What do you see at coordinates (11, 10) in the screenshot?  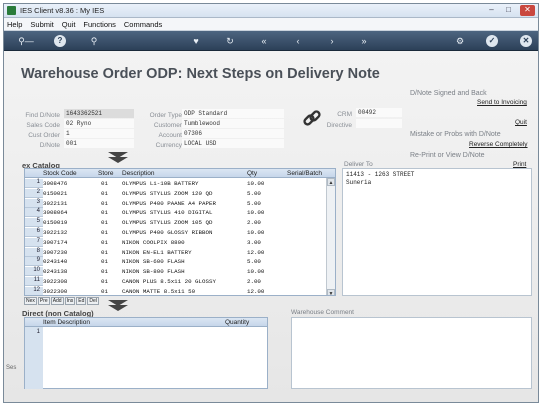 I see `app-logo-icon` at bounding box center [11, 10].